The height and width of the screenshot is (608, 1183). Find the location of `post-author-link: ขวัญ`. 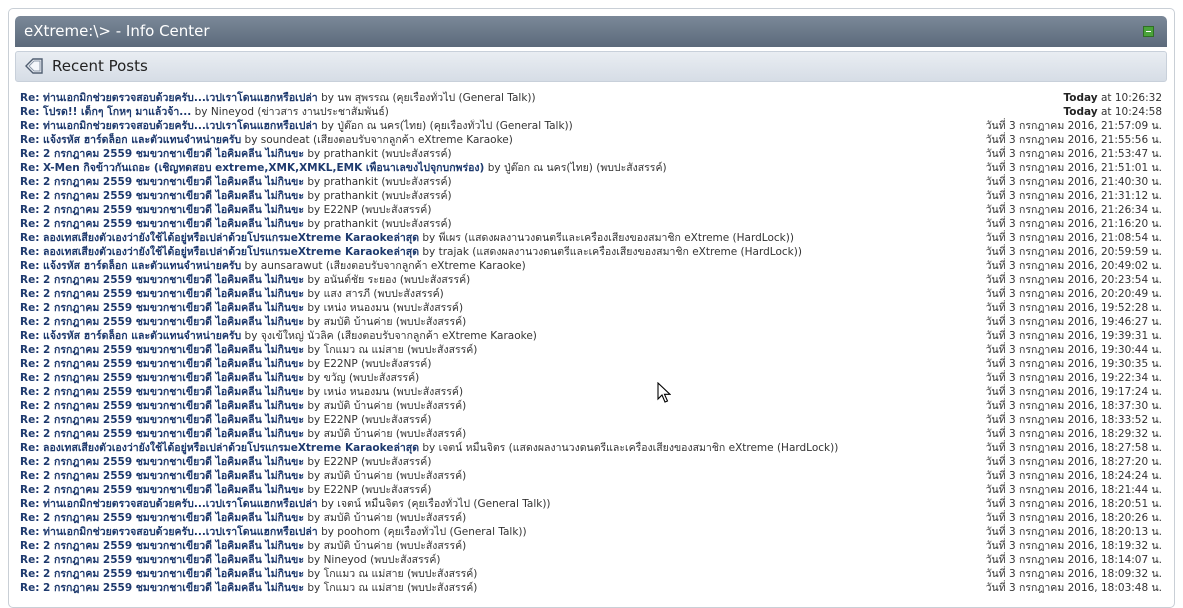

post-author-link: ขวัญ is located at coordinates (335, 378).